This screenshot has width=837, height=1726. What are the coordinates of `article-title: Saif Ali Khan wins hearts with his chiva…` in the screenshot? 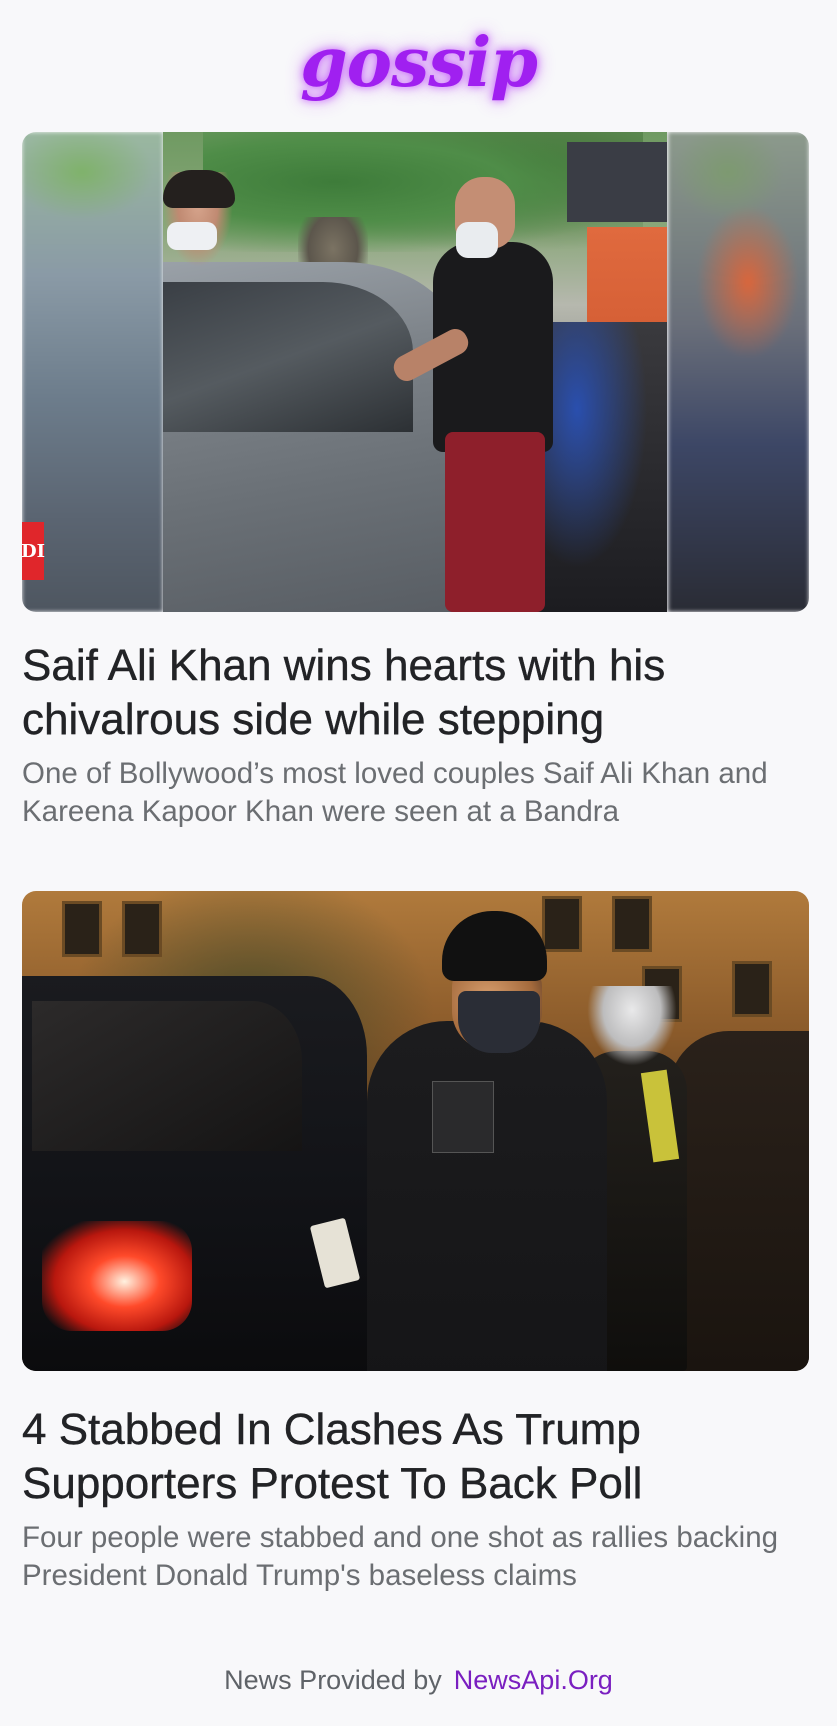 It's located at (418, 693).